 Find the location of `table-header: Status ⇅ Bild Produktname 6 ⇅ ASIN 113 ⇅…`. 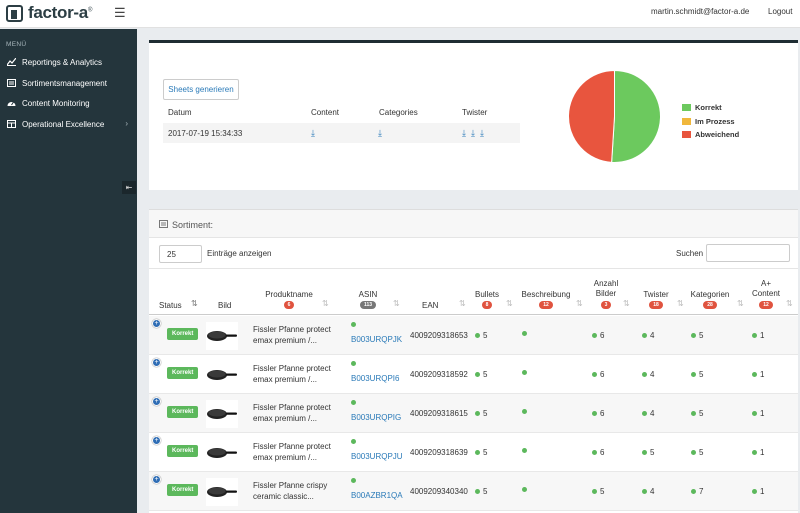

table-header: Status ⇅ Bild Produktname 6 ⇅ ASIN 113 ⇅… is located at coordinates (473, 291).